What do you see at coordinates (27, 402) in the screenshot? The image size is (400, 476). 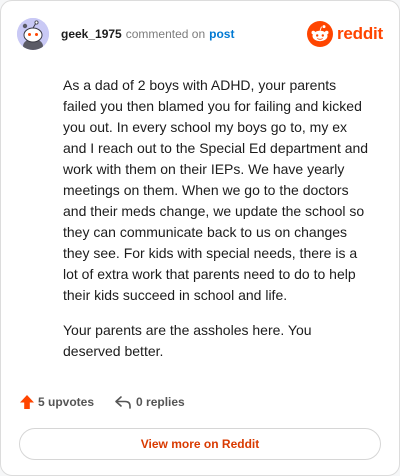 I see `upvote-arrow-icon` at bounding box center [27, 402].